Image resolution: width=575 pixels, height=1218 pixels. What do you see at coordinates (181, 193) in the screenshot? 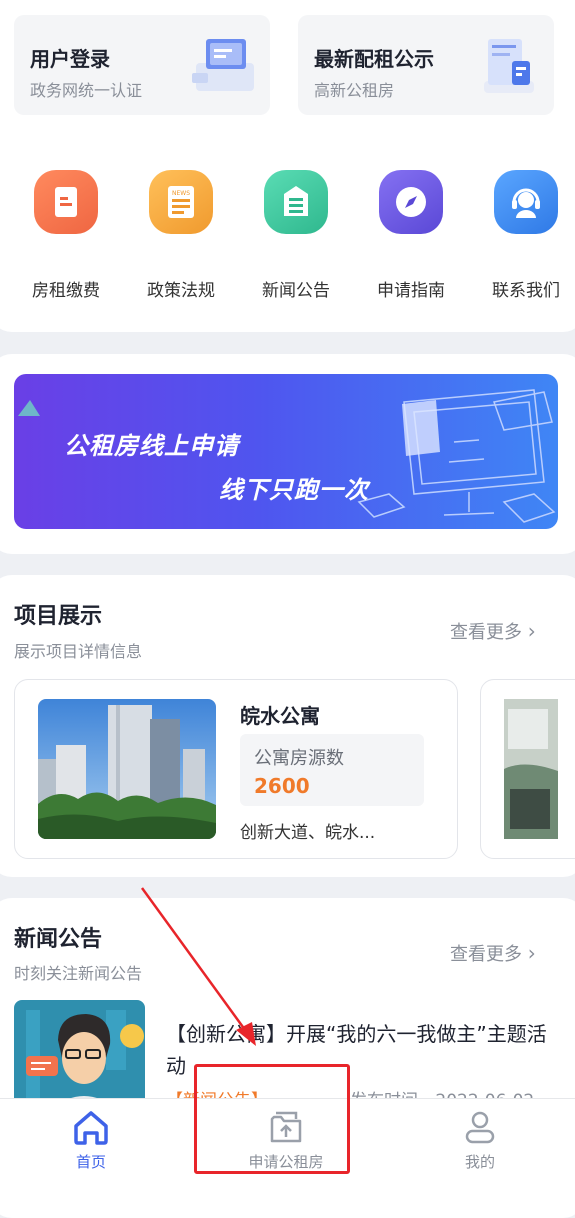
I see `svg-text: NEWS` at bounding box center [181, 193].